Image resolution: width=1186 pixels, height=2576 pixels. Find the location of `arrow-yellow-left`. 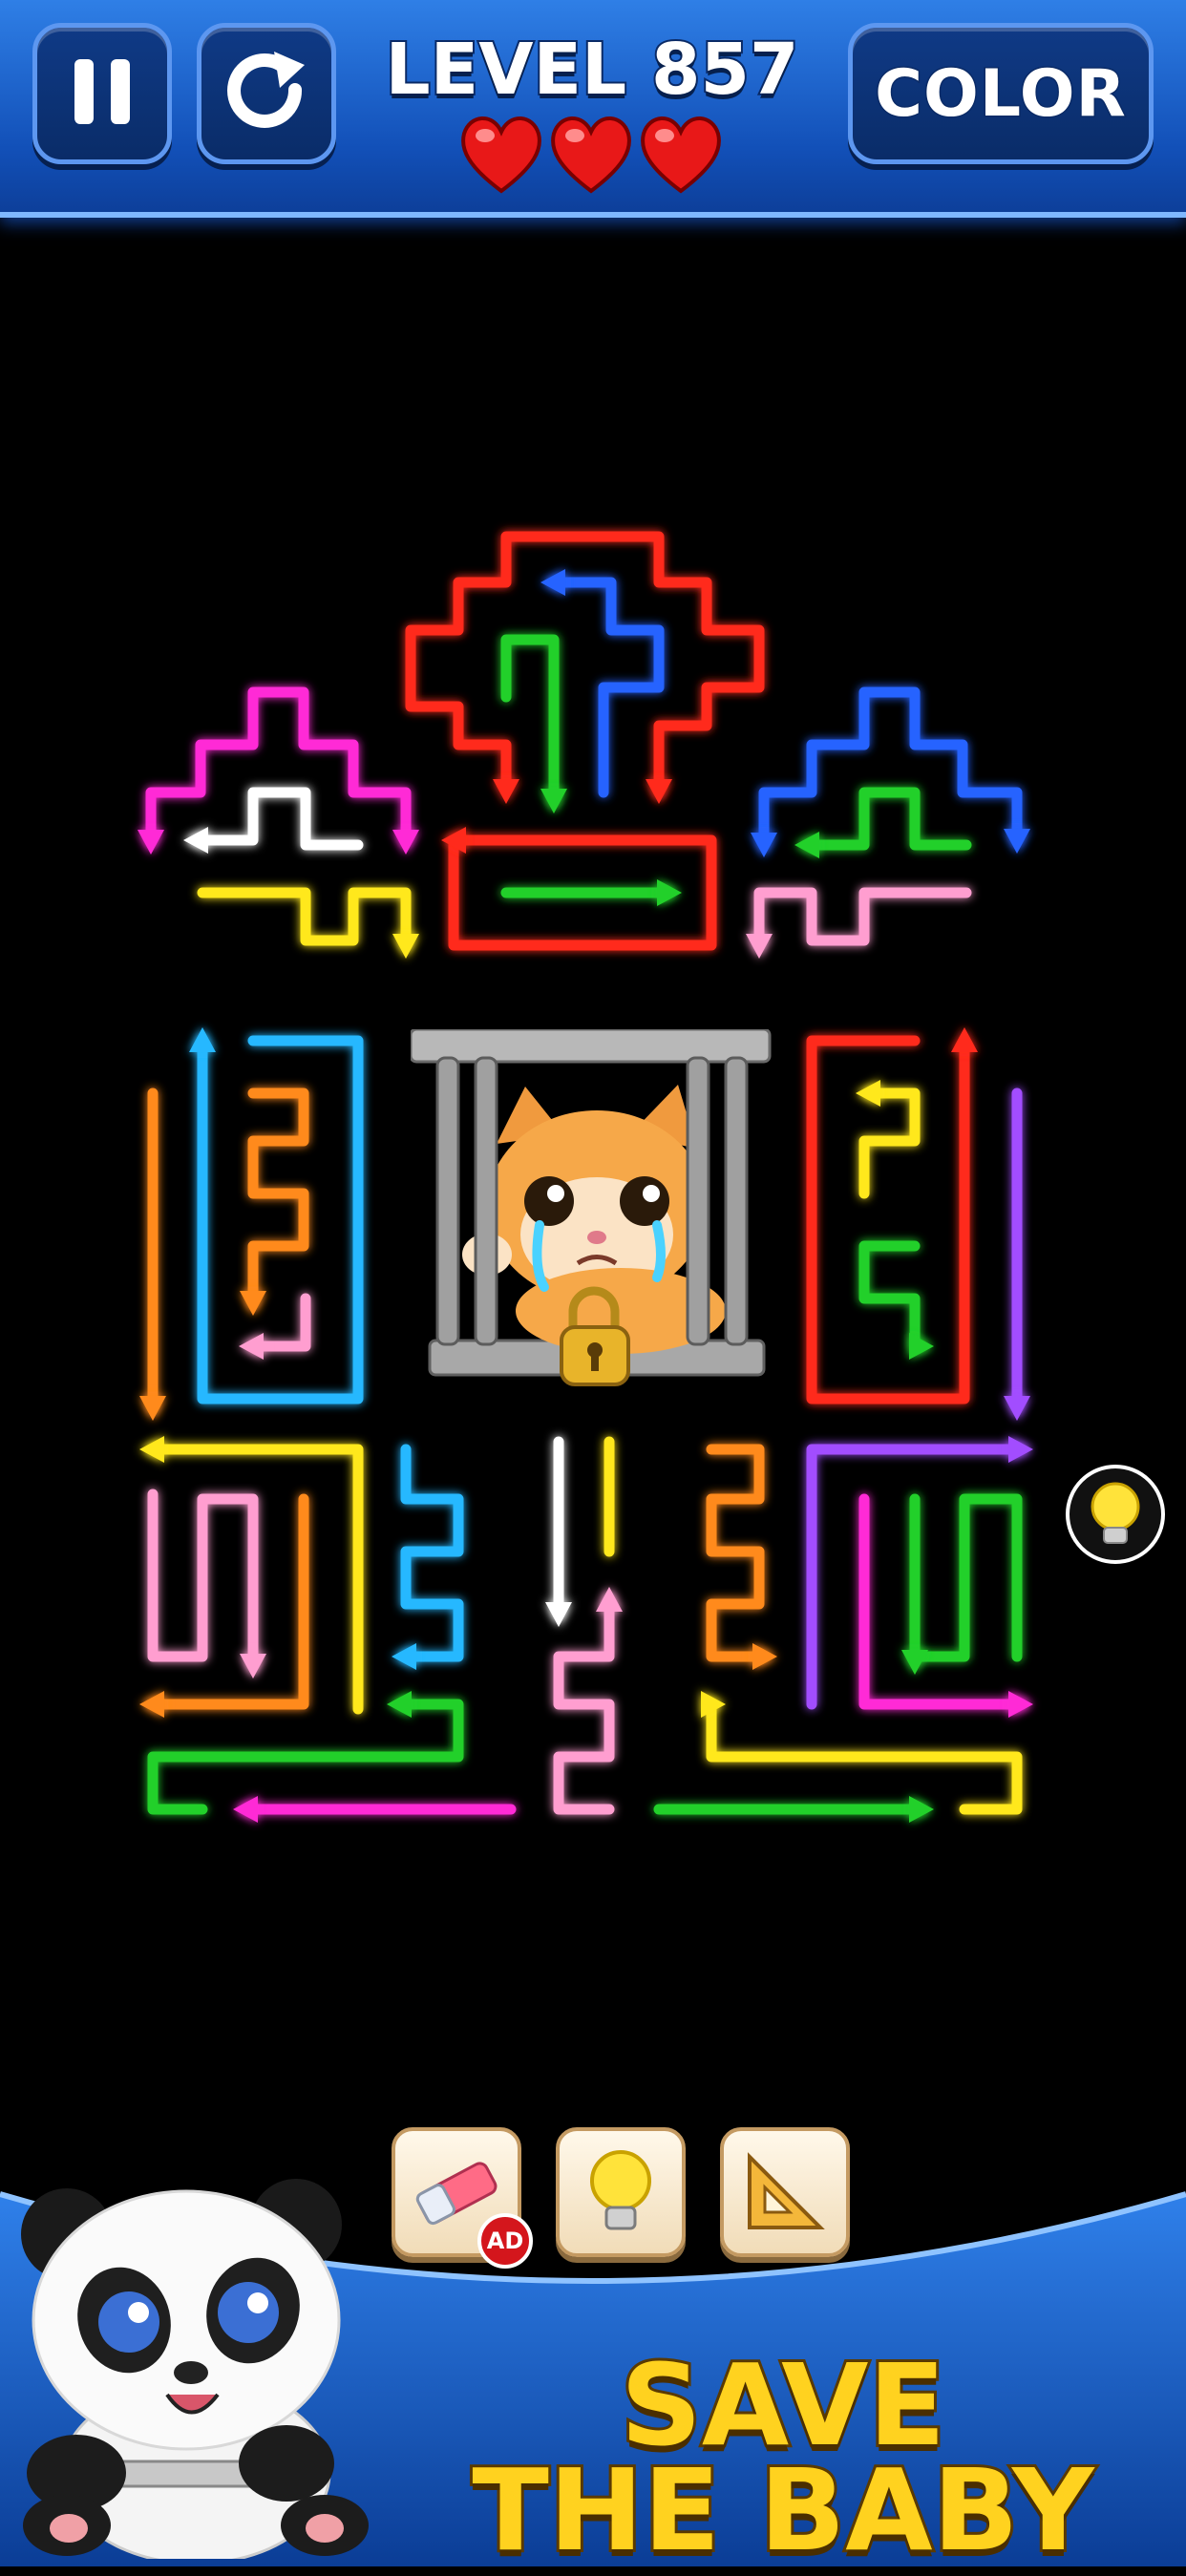

arrow-yellow-left is located at coordinates (304, 919).